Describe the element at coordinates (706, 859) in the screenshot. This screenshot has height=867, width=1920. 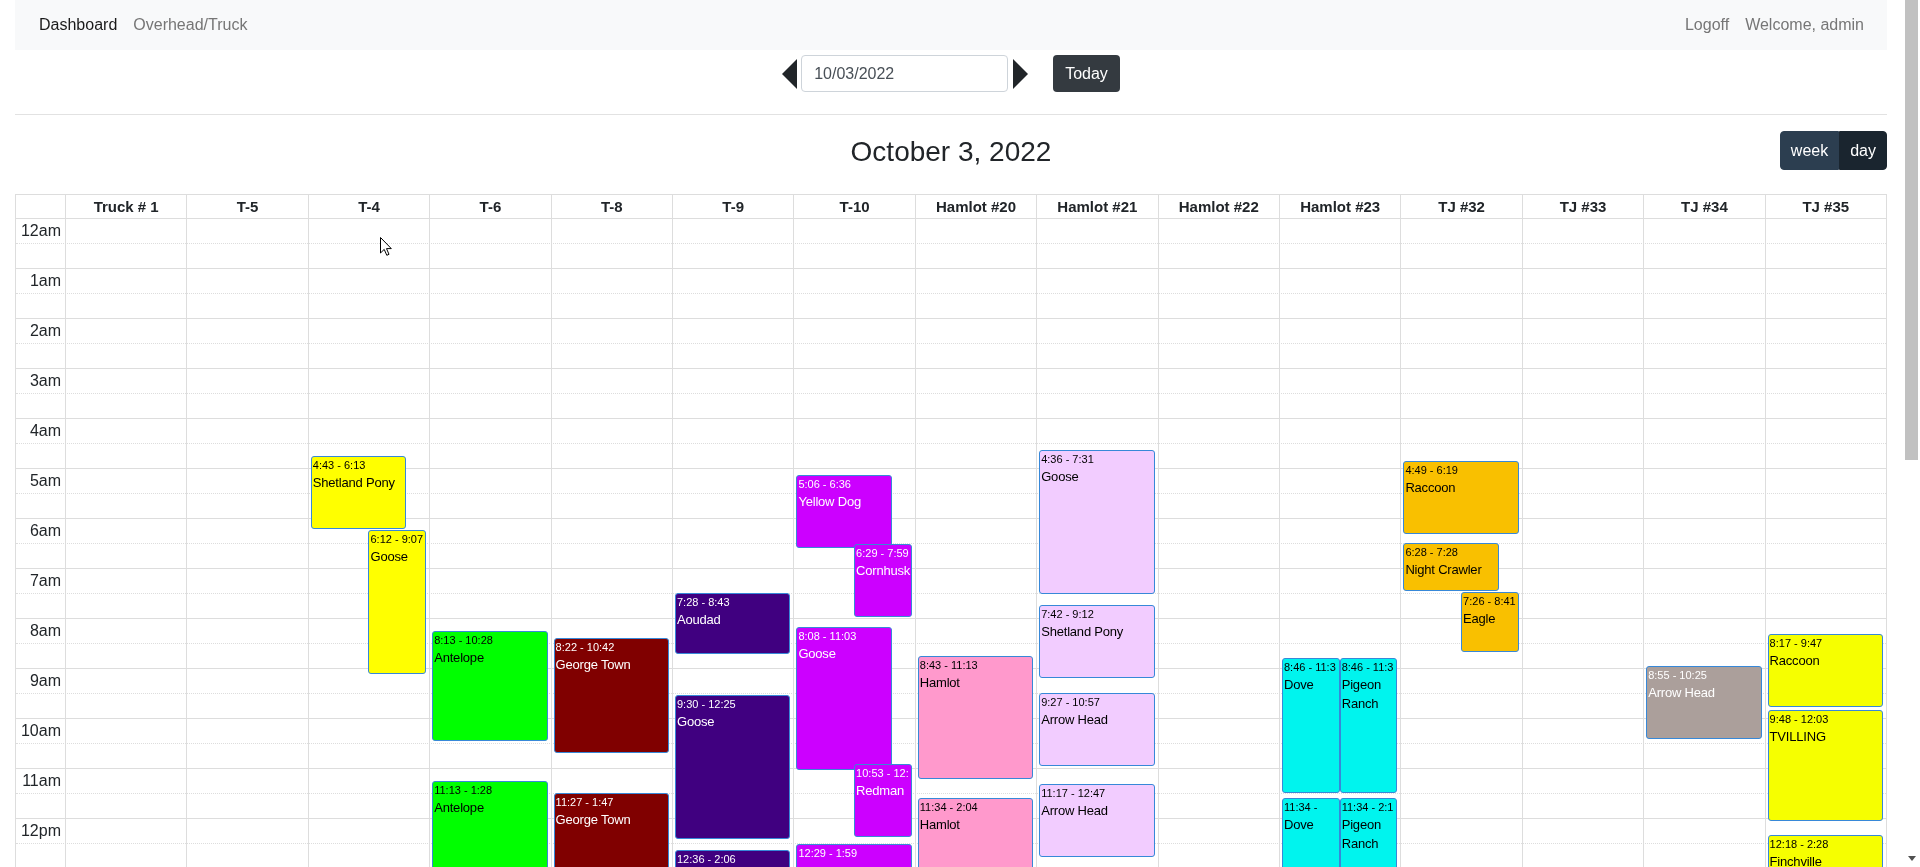
I see `event-time: 12:36 - 2:06` at that location.